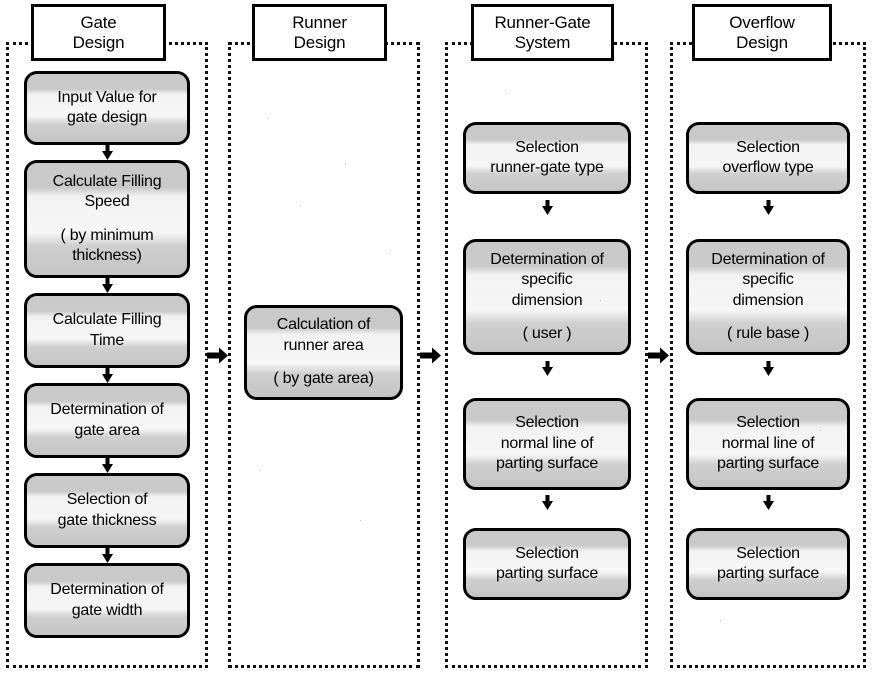  What do you see at coordinates (768, 167) in the screenshot?
I see `process-line: overflow type` at bounding box center [768, 167].